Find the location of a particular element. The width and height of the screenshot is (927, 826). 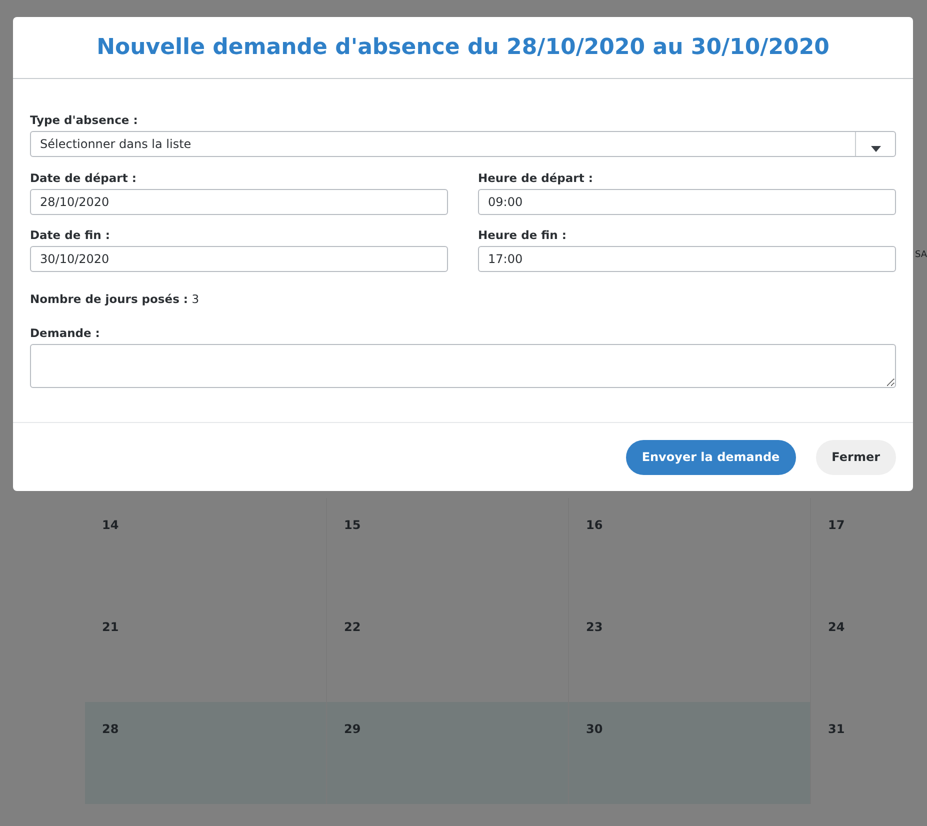

calendar-day: 31 is located at coordinates (869, 753).